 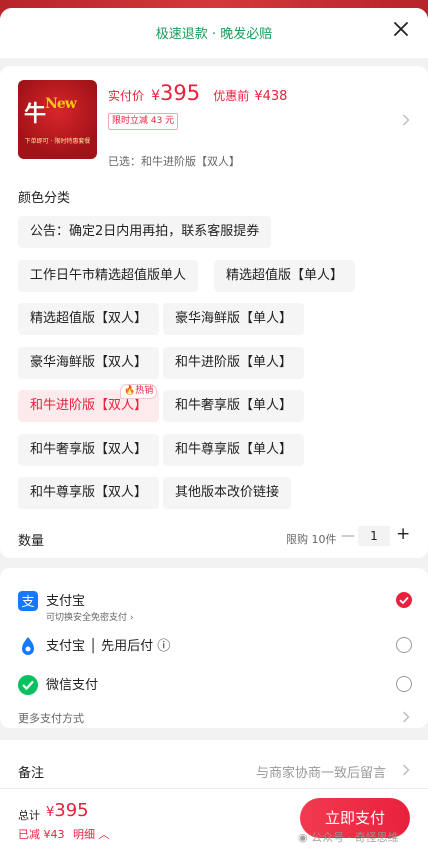 I want to click on svg-text: 支, so click(x=27, y=602).